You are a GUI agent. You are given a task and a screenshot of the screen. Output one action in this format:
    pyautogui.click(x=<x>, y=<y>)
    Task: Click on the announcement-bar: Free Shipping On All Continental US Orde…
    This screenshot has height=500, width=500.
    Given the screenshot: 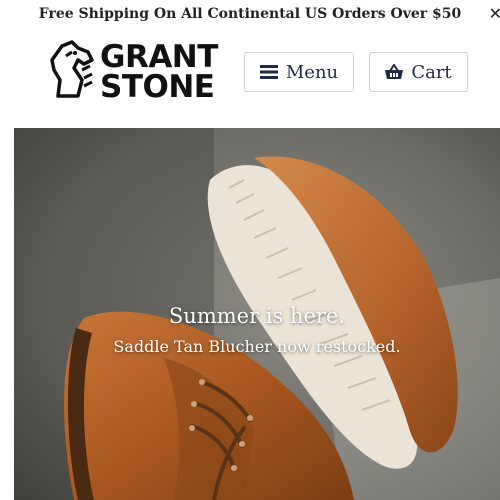 What is the action you would take?
    pyautogui.click(x=250, y=14)
    